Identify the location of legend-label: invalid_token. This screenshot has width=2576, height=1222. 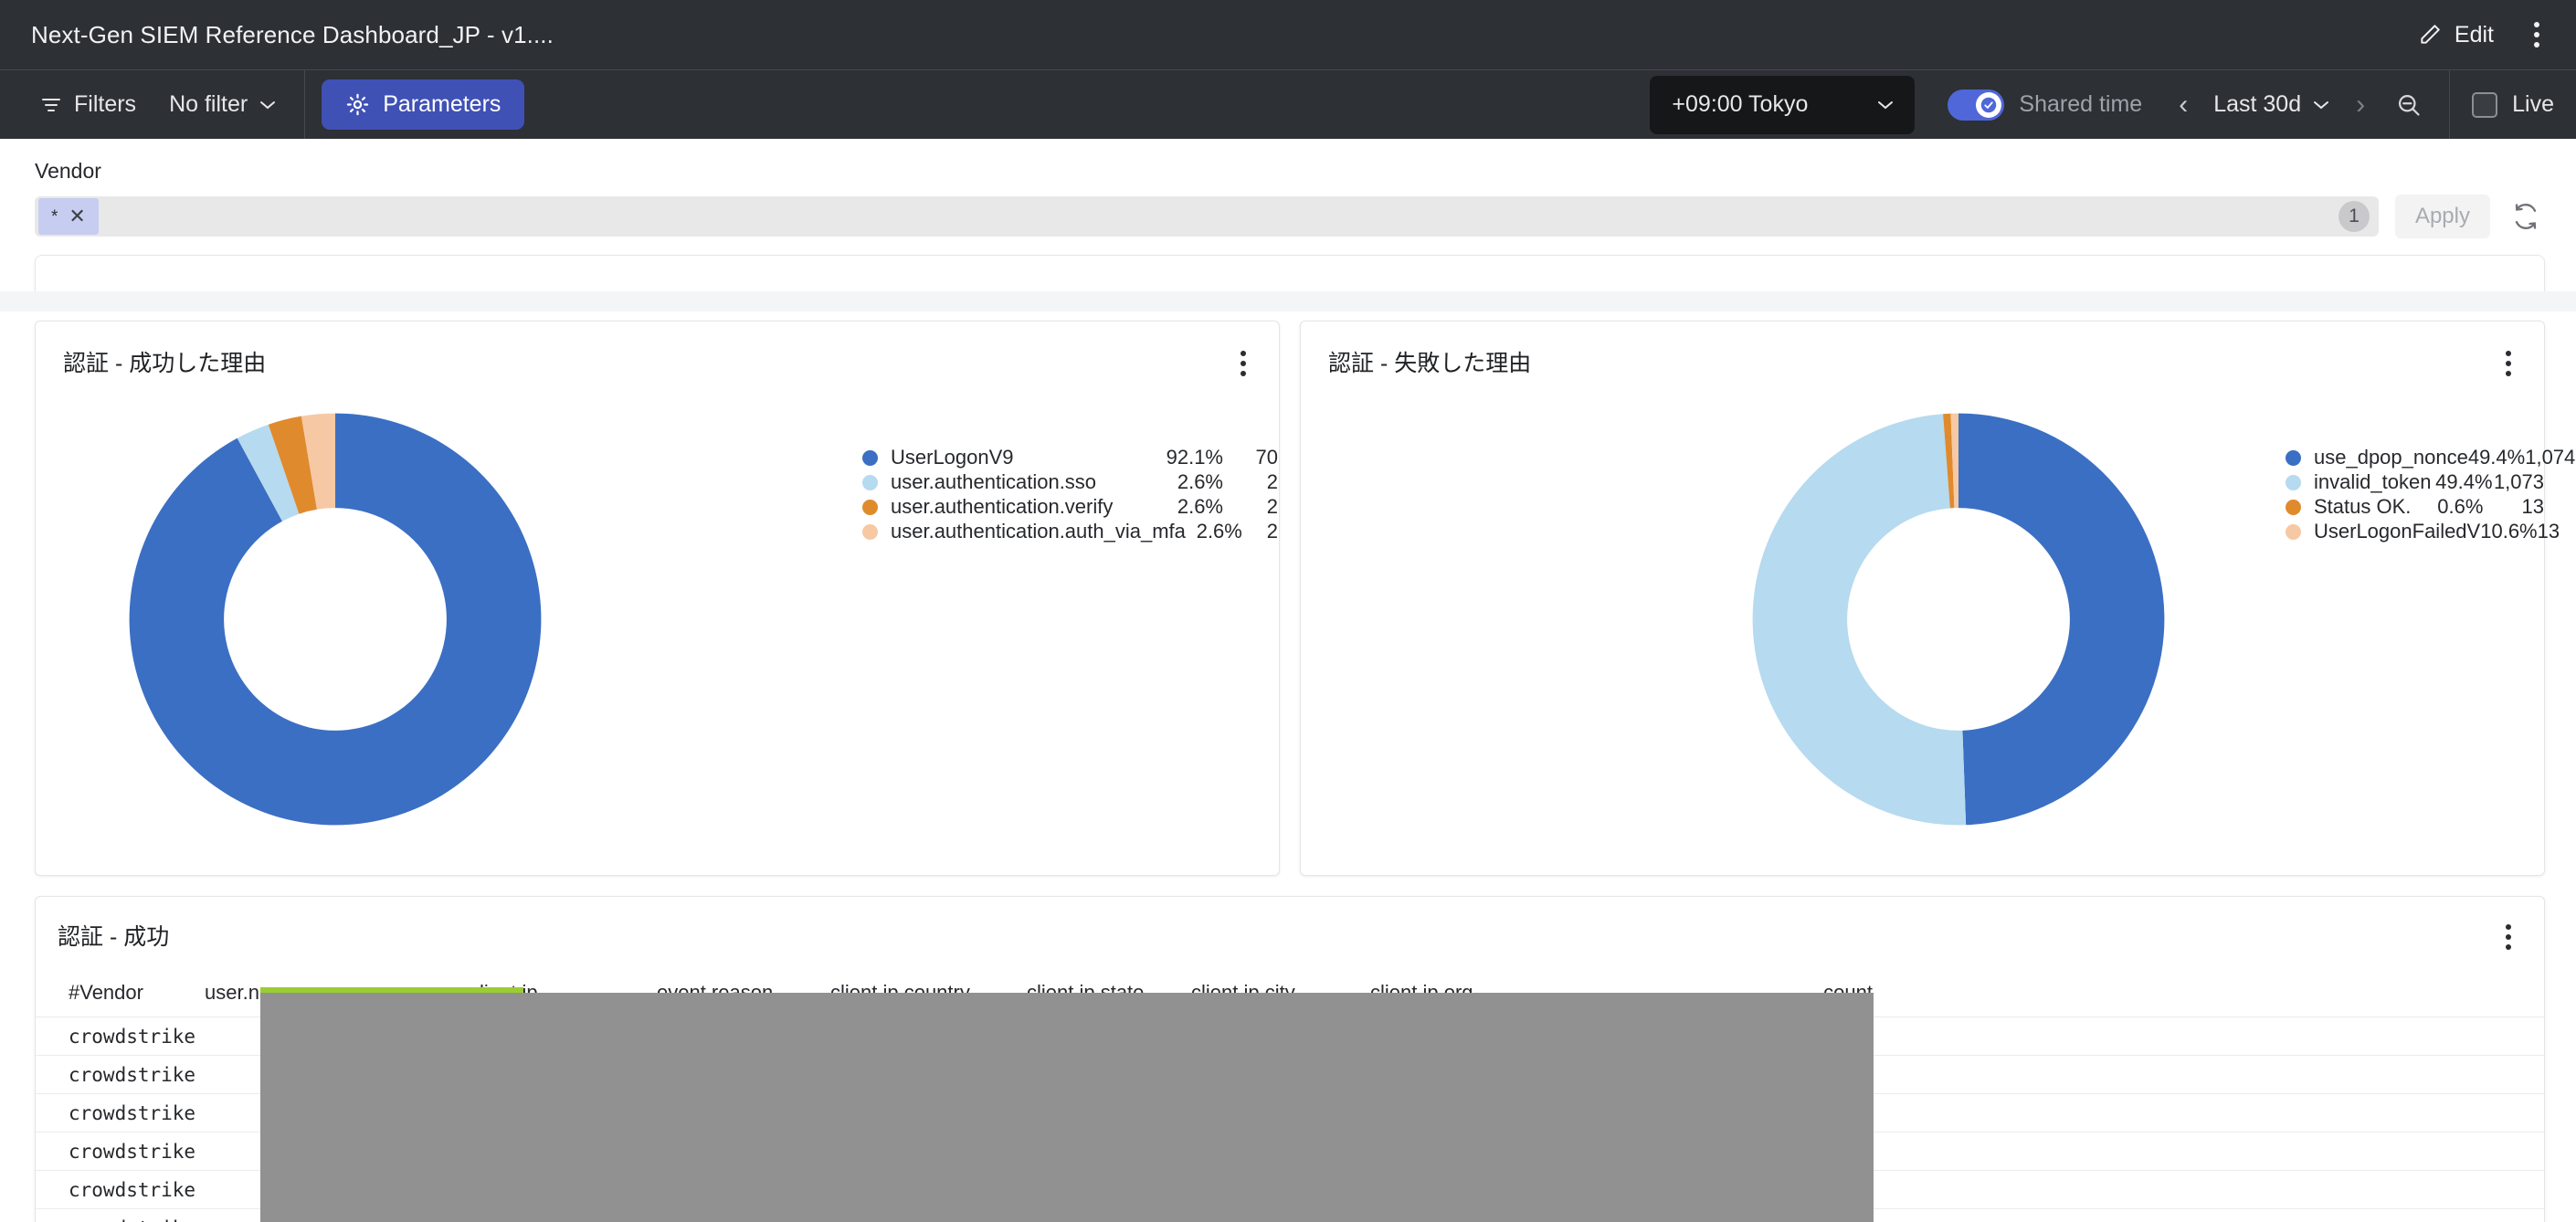
(2373, 481).